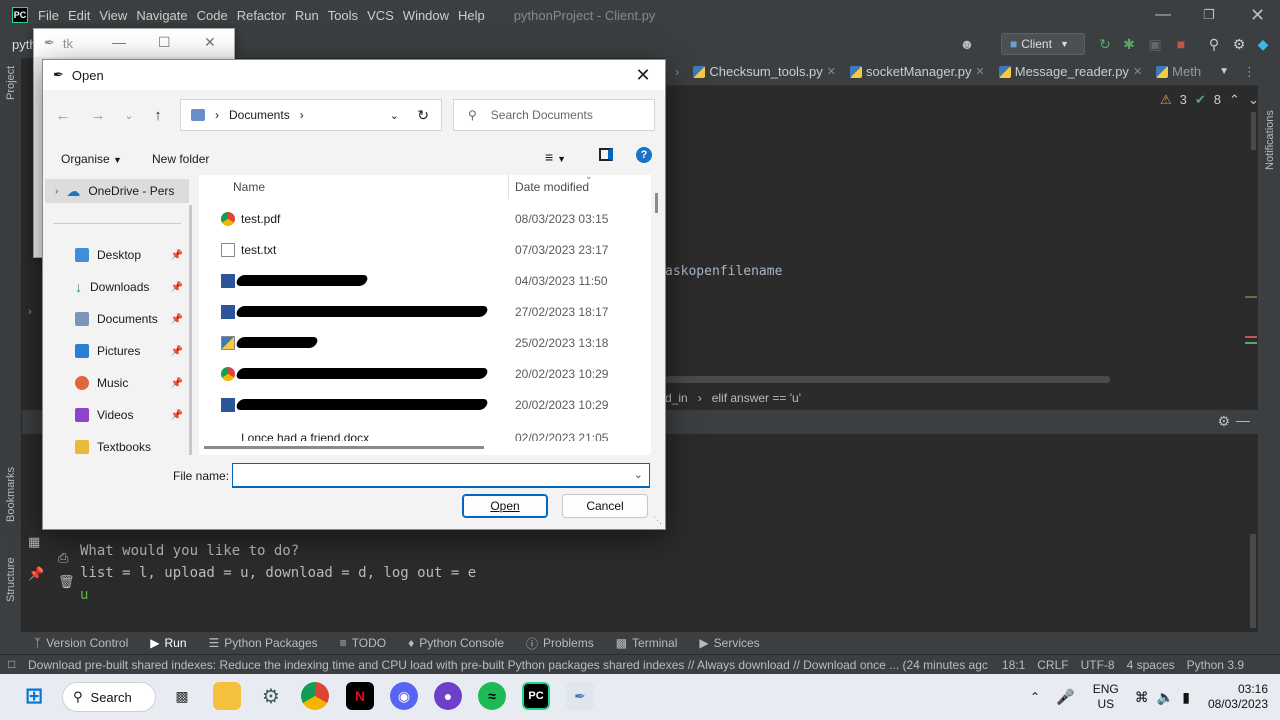  I want to click on editor-horizontal-scrollbar, so click(887, 379).